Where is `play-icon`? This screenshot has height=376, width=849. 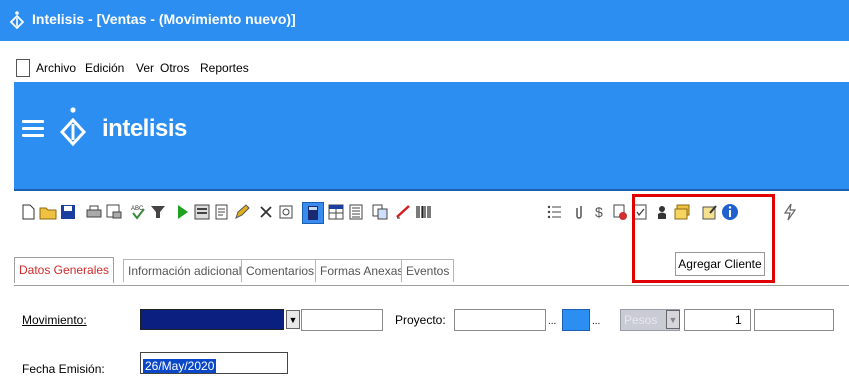 play-icon is located at coordinates (182, 212).